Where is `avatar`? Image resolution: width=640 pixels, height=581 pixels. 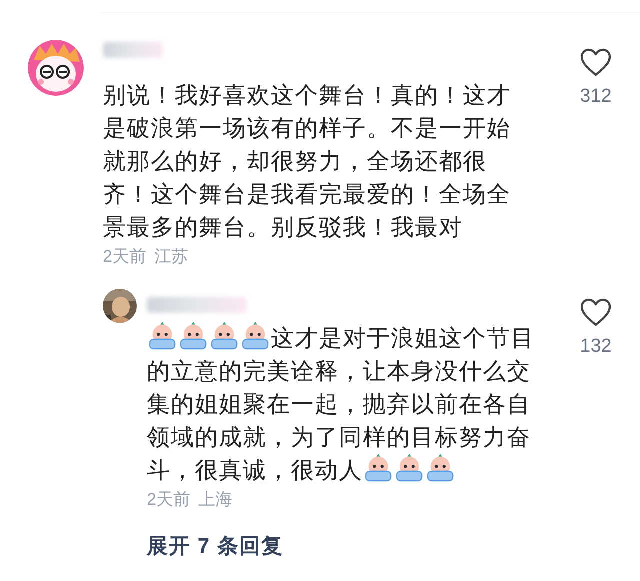 avatar is located at coordinates (56, 68).